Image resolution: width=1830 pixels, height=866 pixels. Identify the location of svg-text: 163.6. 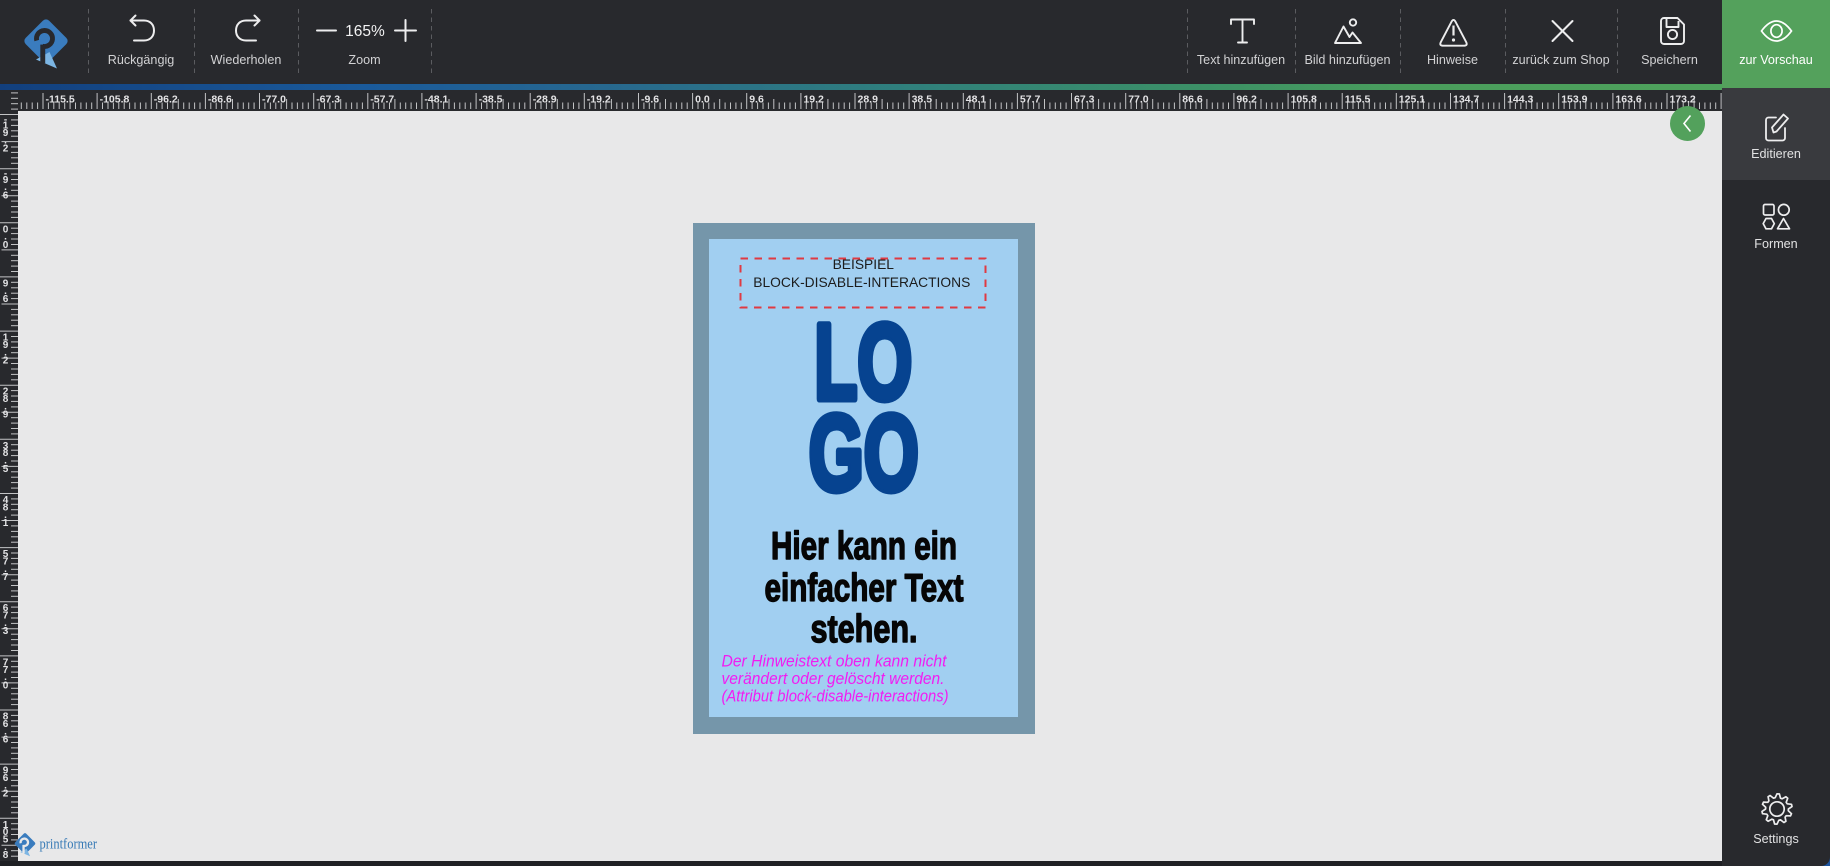
(1628, 100).